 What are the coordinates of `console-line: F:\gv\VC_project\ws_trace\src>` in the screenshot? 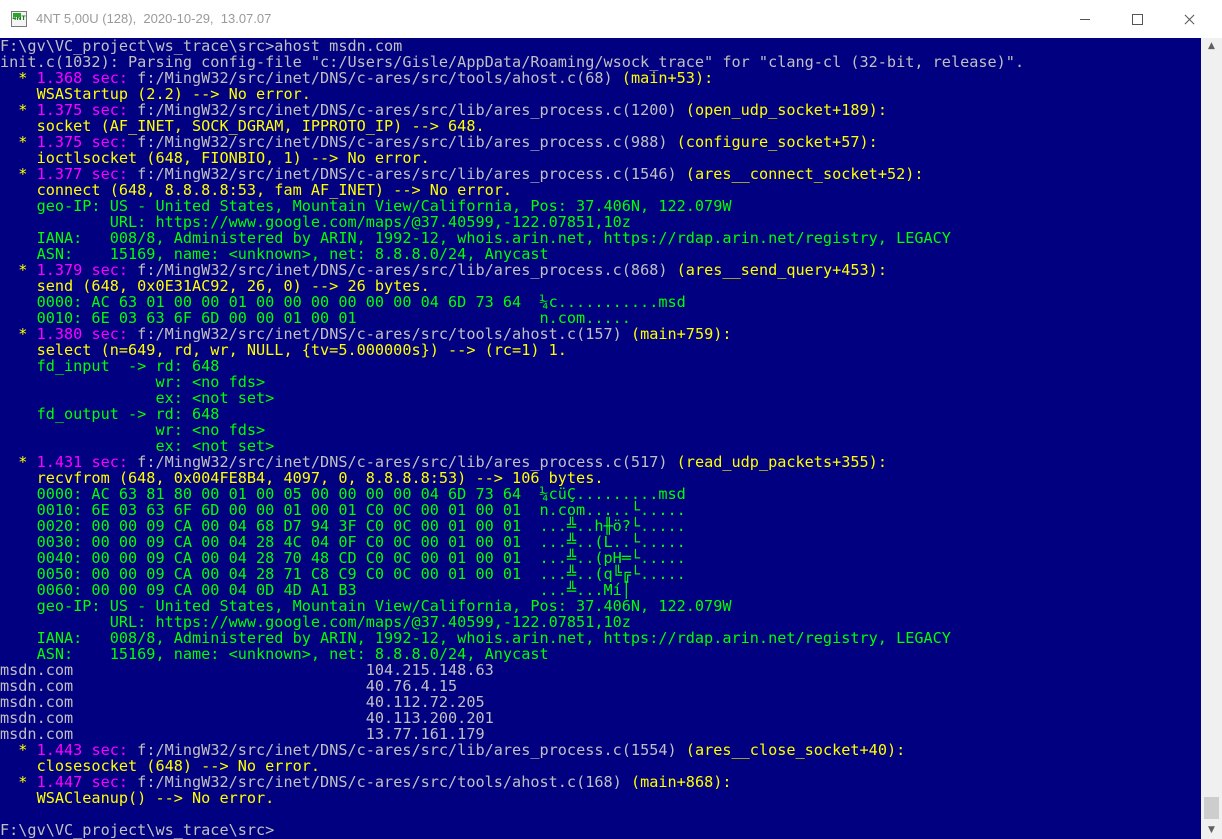 It's located at (512, 830).